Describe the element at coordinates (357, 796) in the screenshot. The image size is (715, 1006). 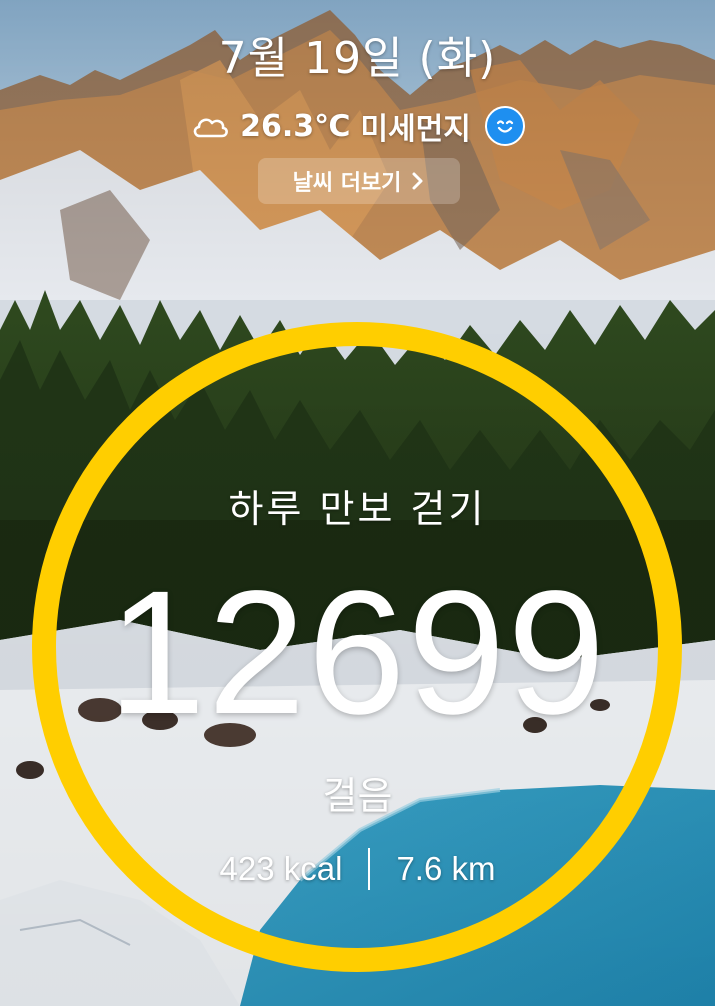
I see `step-unit-label: 걸음` at that location.